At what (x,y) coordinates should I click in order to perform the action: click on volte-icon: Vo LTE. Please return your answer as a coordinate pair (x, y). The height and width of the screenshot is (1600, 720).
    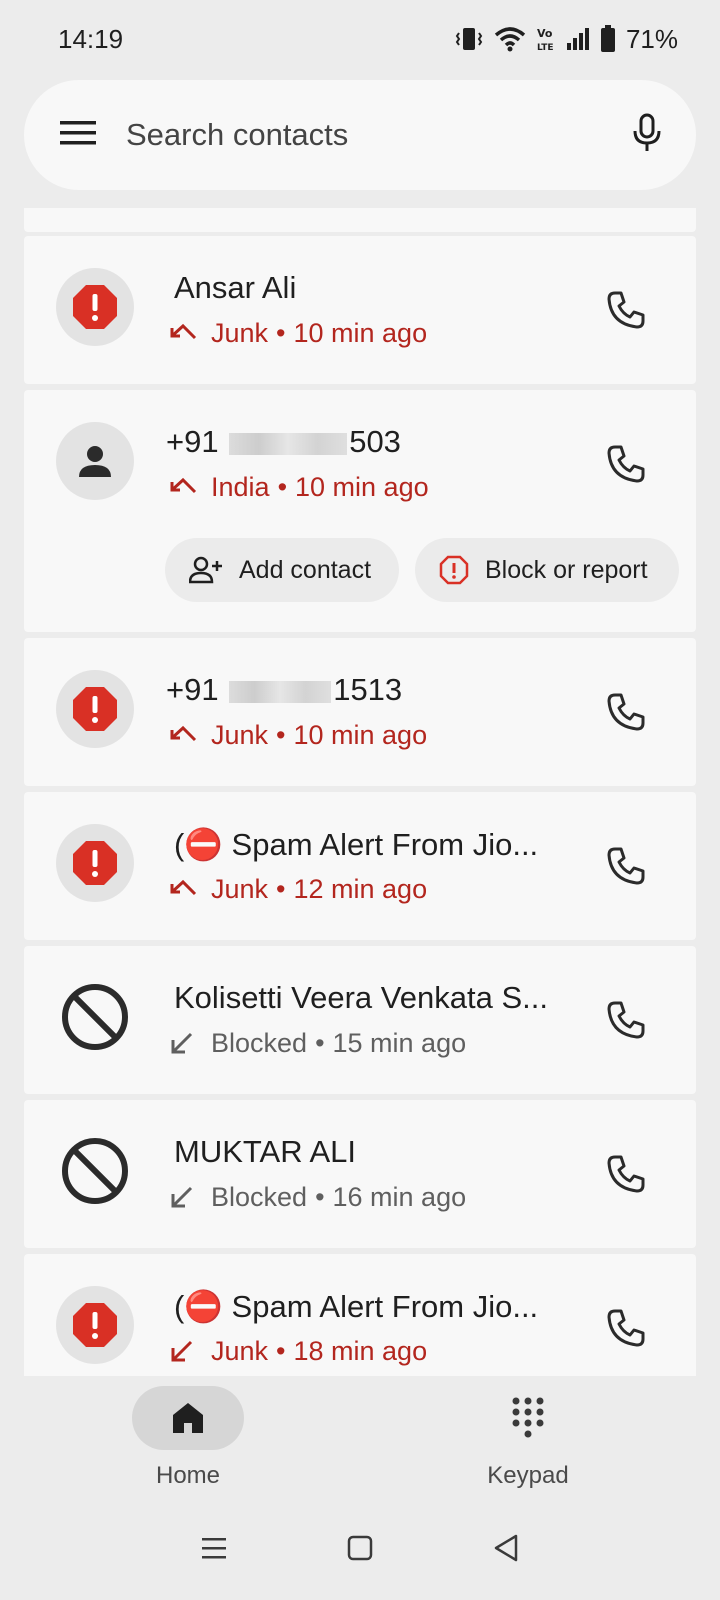
    Looking at the image, I should click on (546, 39).